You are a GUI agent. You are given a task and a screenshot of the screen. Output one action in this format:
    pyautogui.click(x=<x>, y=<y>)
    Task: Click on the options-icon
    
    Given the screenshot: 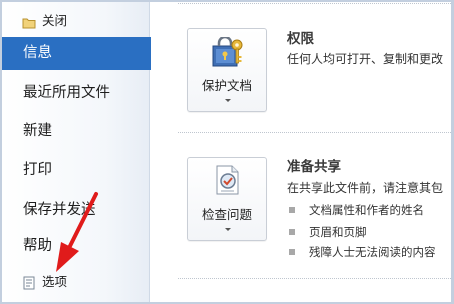 What is the action you would take?
    pyautogui.click(x=29, y=283)
    